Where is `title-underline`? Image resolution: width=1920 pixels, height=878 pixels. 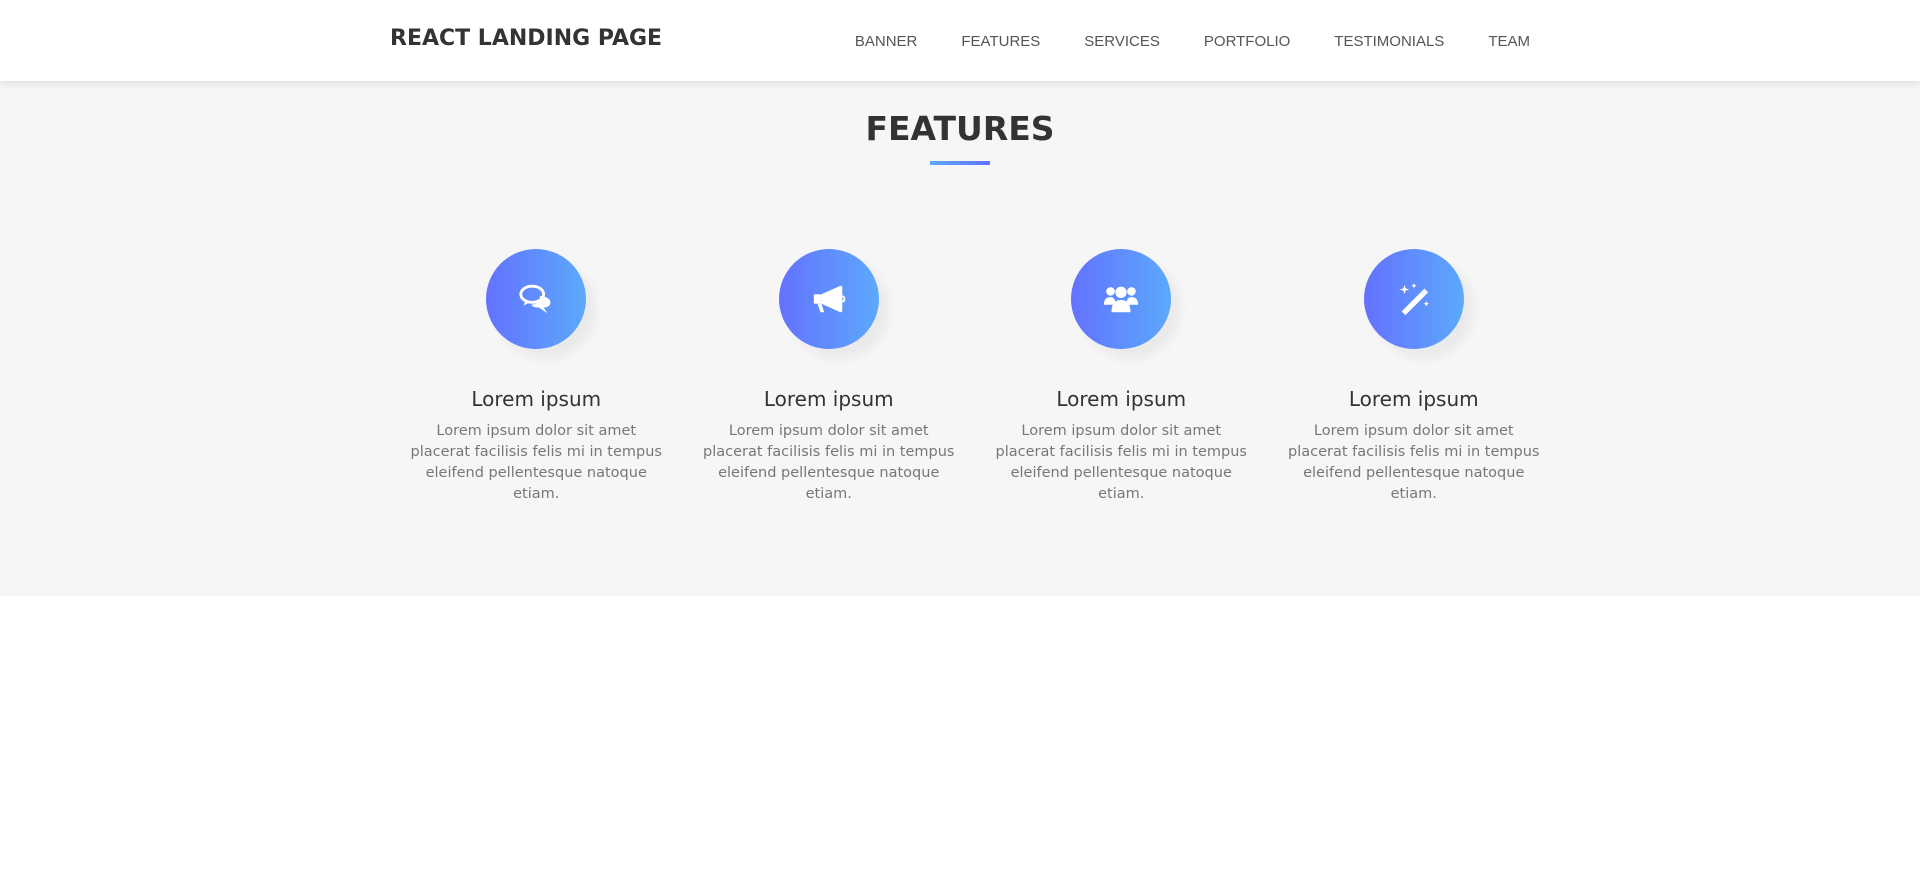 title-underline is located at coordinates (960, 163).